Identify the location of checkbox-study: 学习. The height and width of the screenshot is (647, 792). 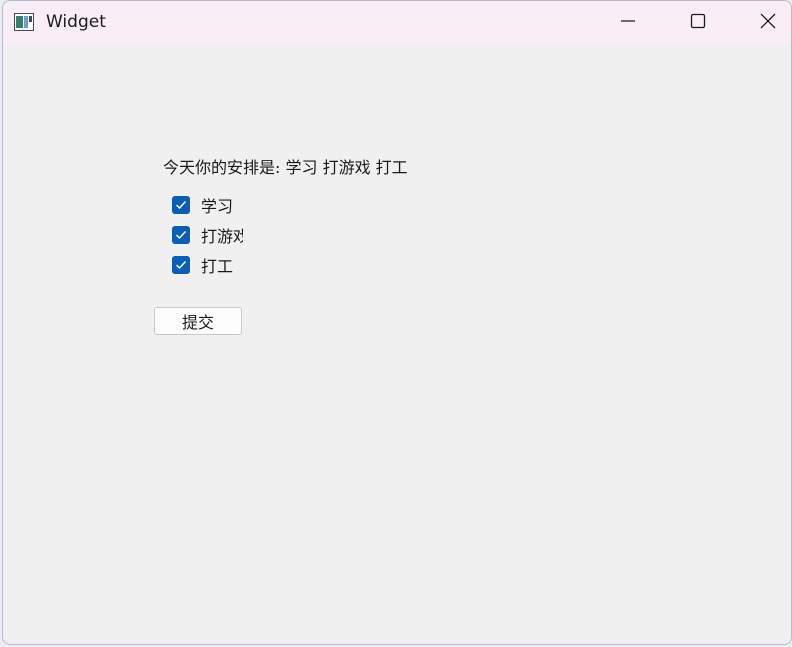
(207, 205).